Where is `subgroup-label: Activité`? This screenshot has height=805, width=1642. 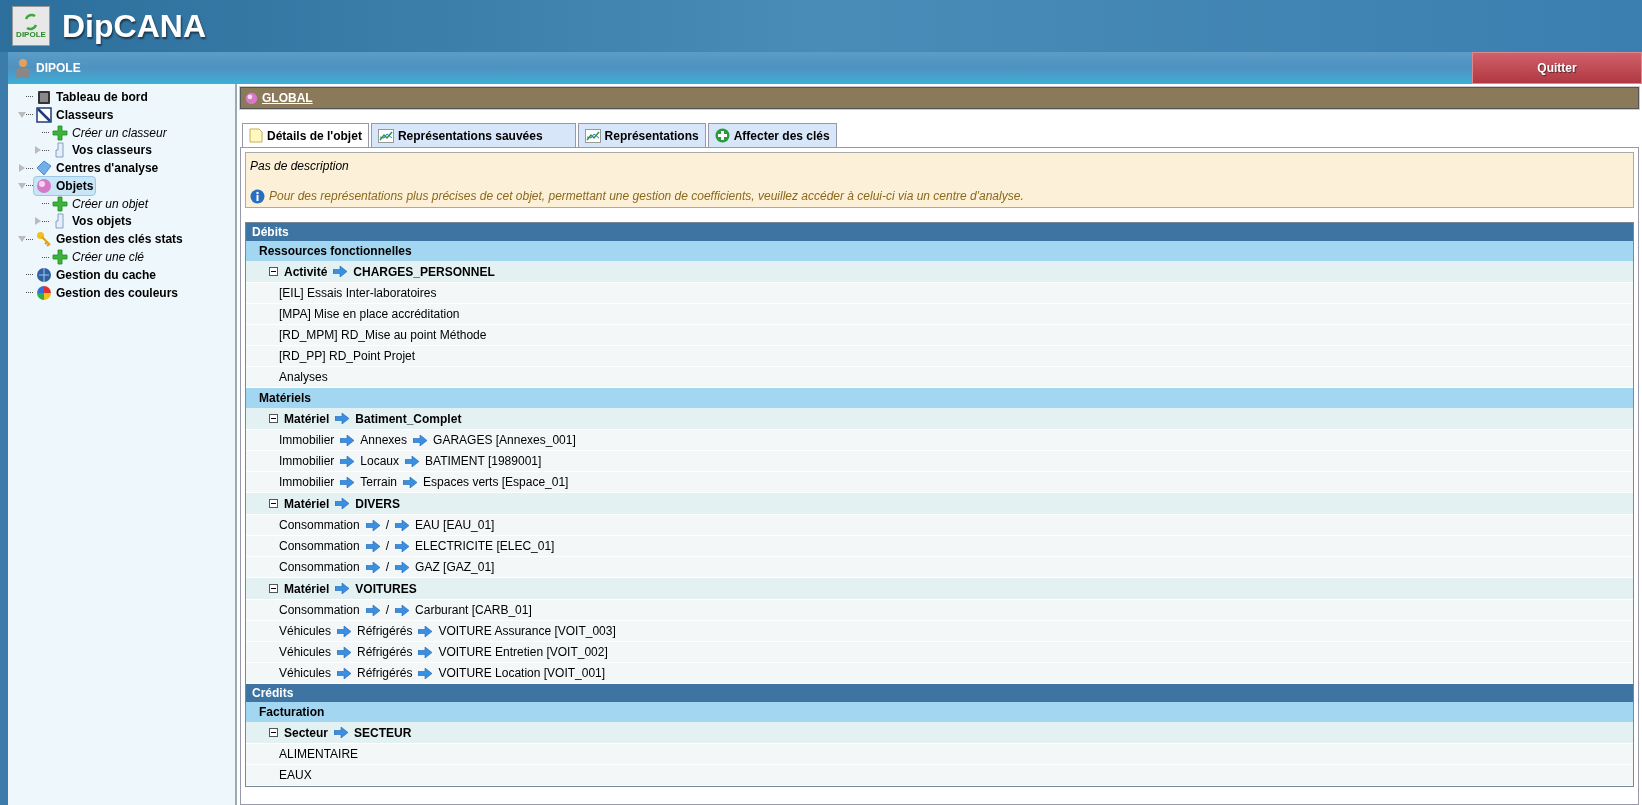
subgroup-label: Activité is located at coordinates (306, 272).